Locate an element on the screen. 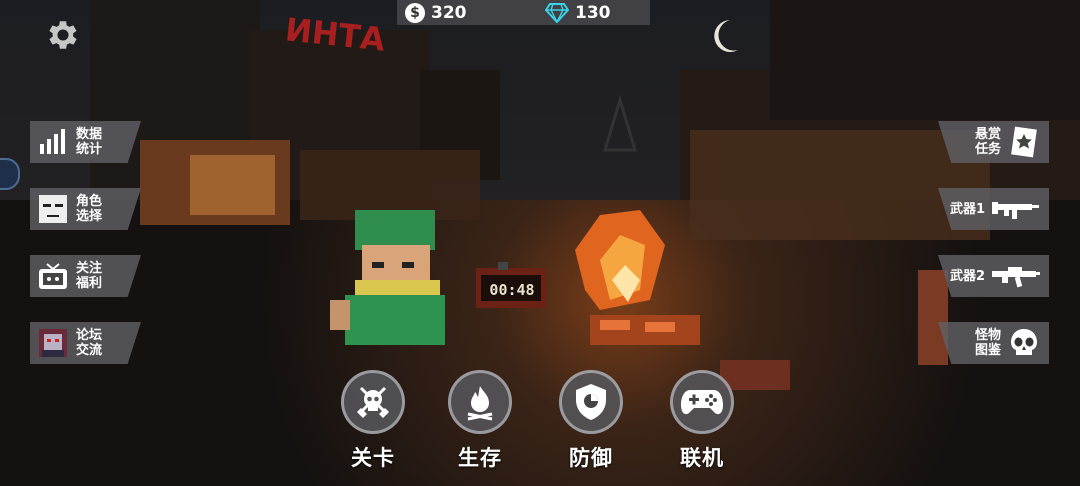 The image size is (1080, 486). menu-character-button: 角色选择 is located at coordinates (85, 209).